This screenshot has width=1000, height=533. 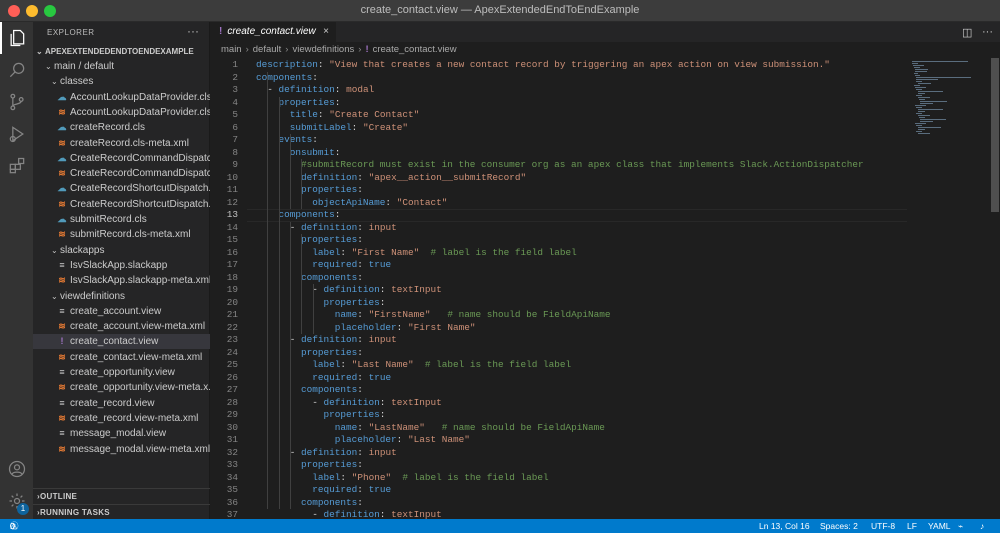 I want to click on file-item: ≋ create_record.view-meta.xml, so click(x=121, y=418).